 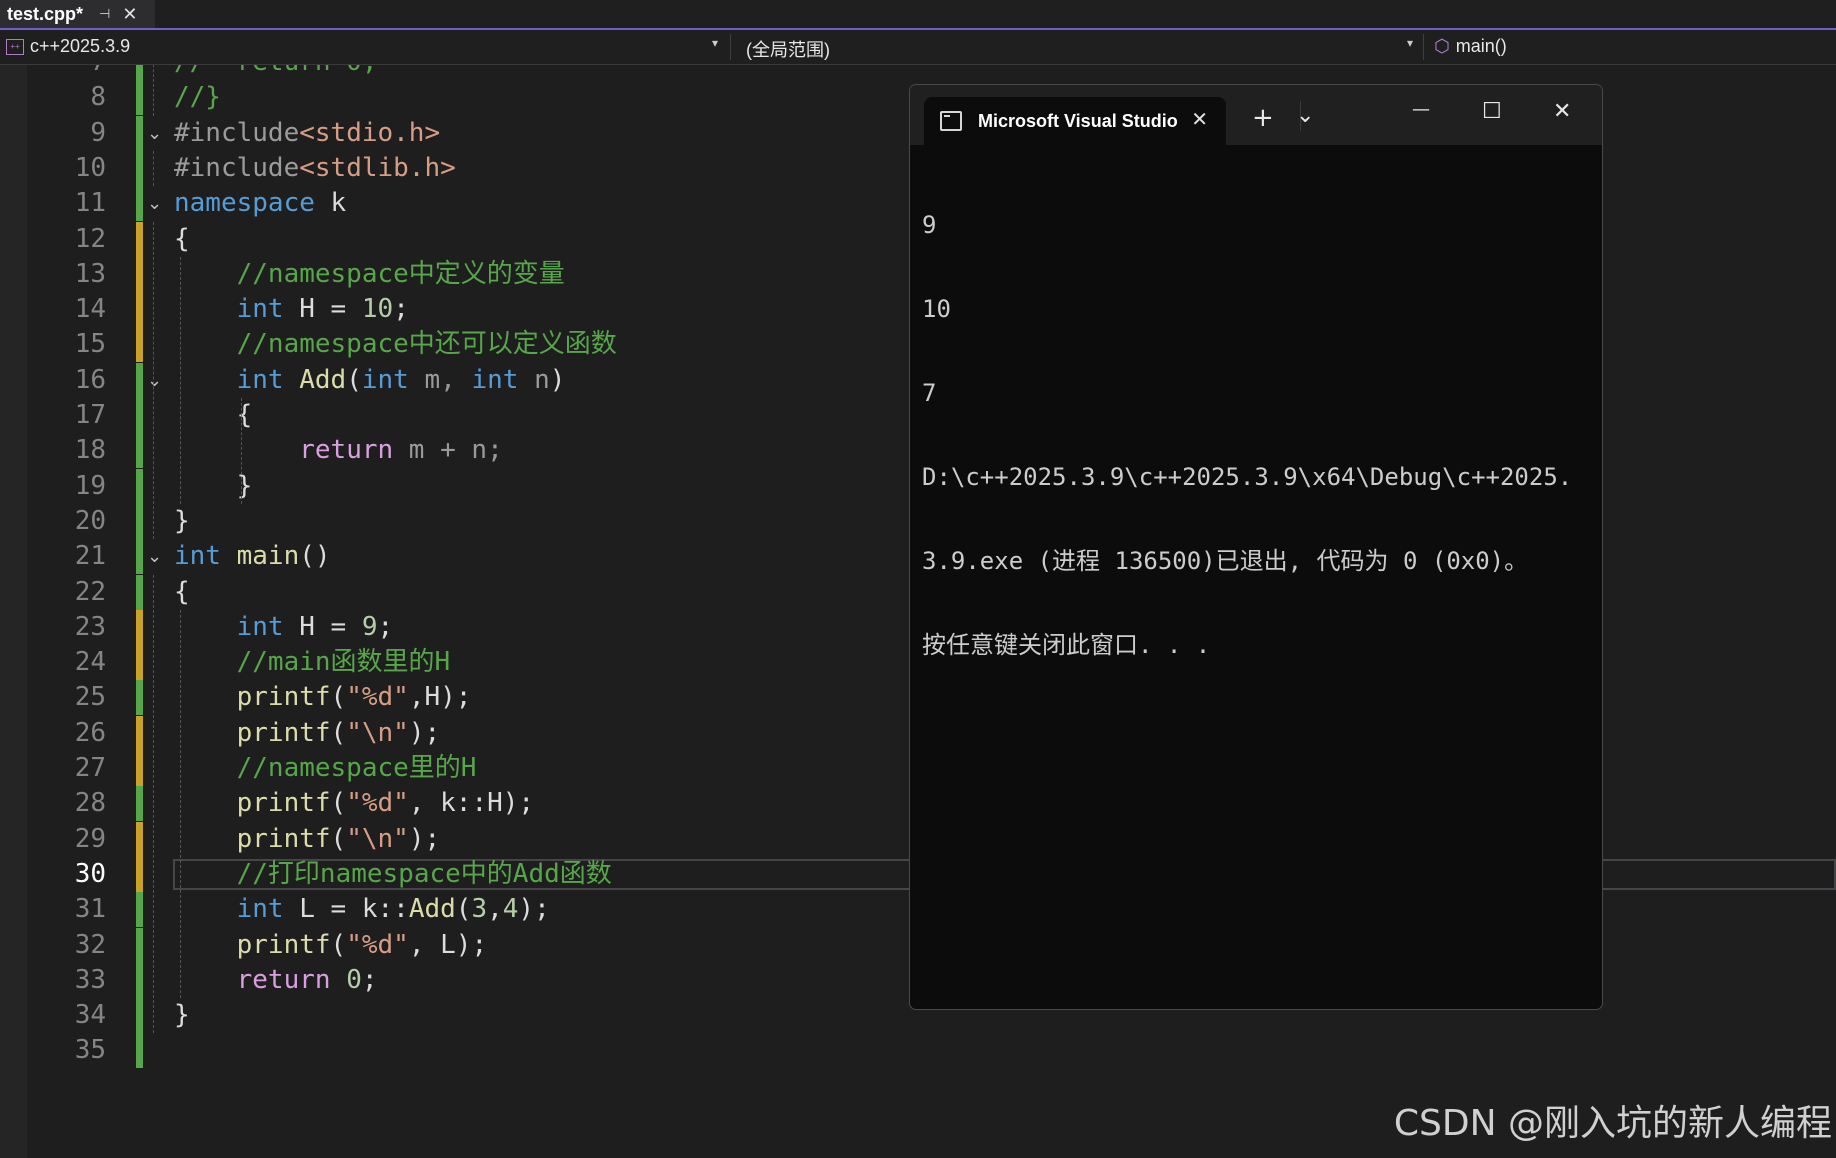 What do you see at coordinates (918, 1051) in the screenshot?
I see `code-line: 35` at bounding box center [918, 1051].